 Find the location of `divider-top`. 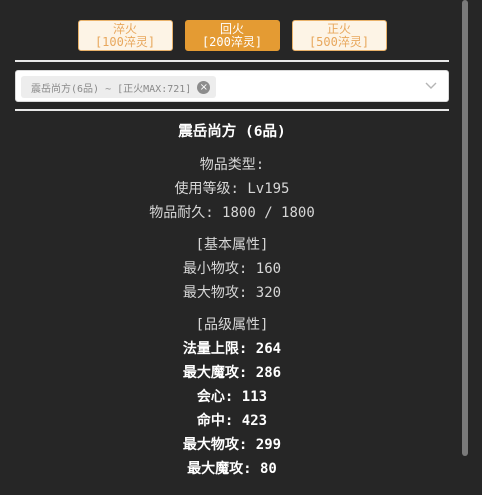

divider-top is located at coordinates (232, 61).